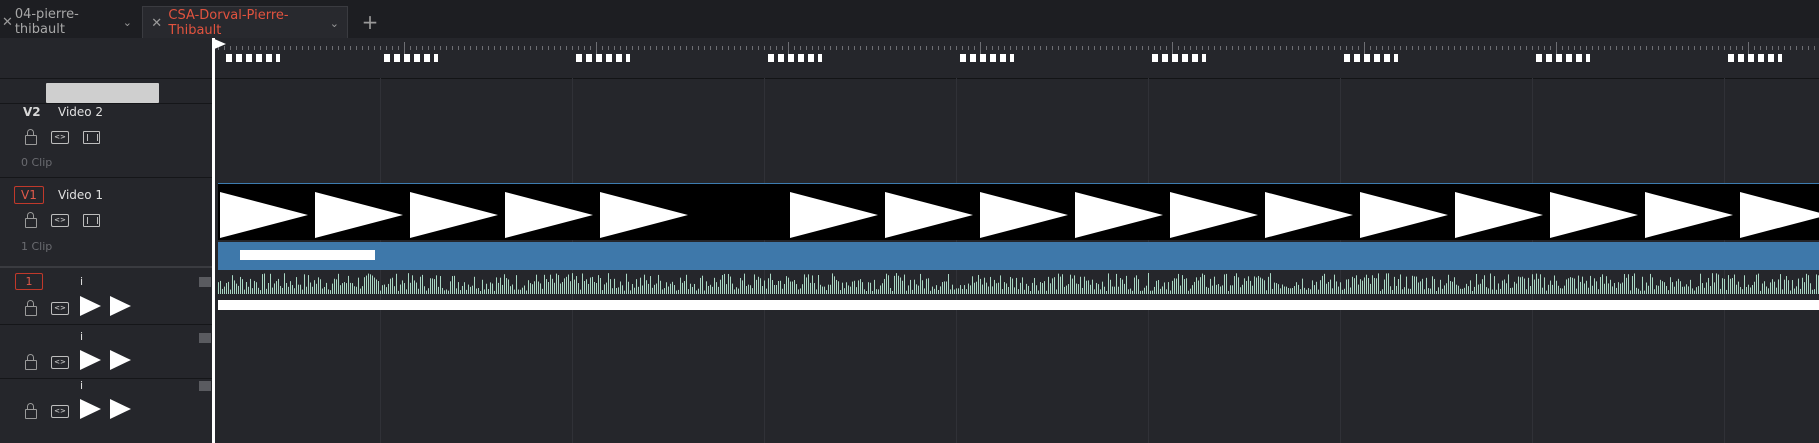 Image resolution: width=1819 pixels, height=443 pixels. What do you see at coordinates (80, 195) in the screenshot?
I see `track-name: Video 1` at bounding box center [80, 195].